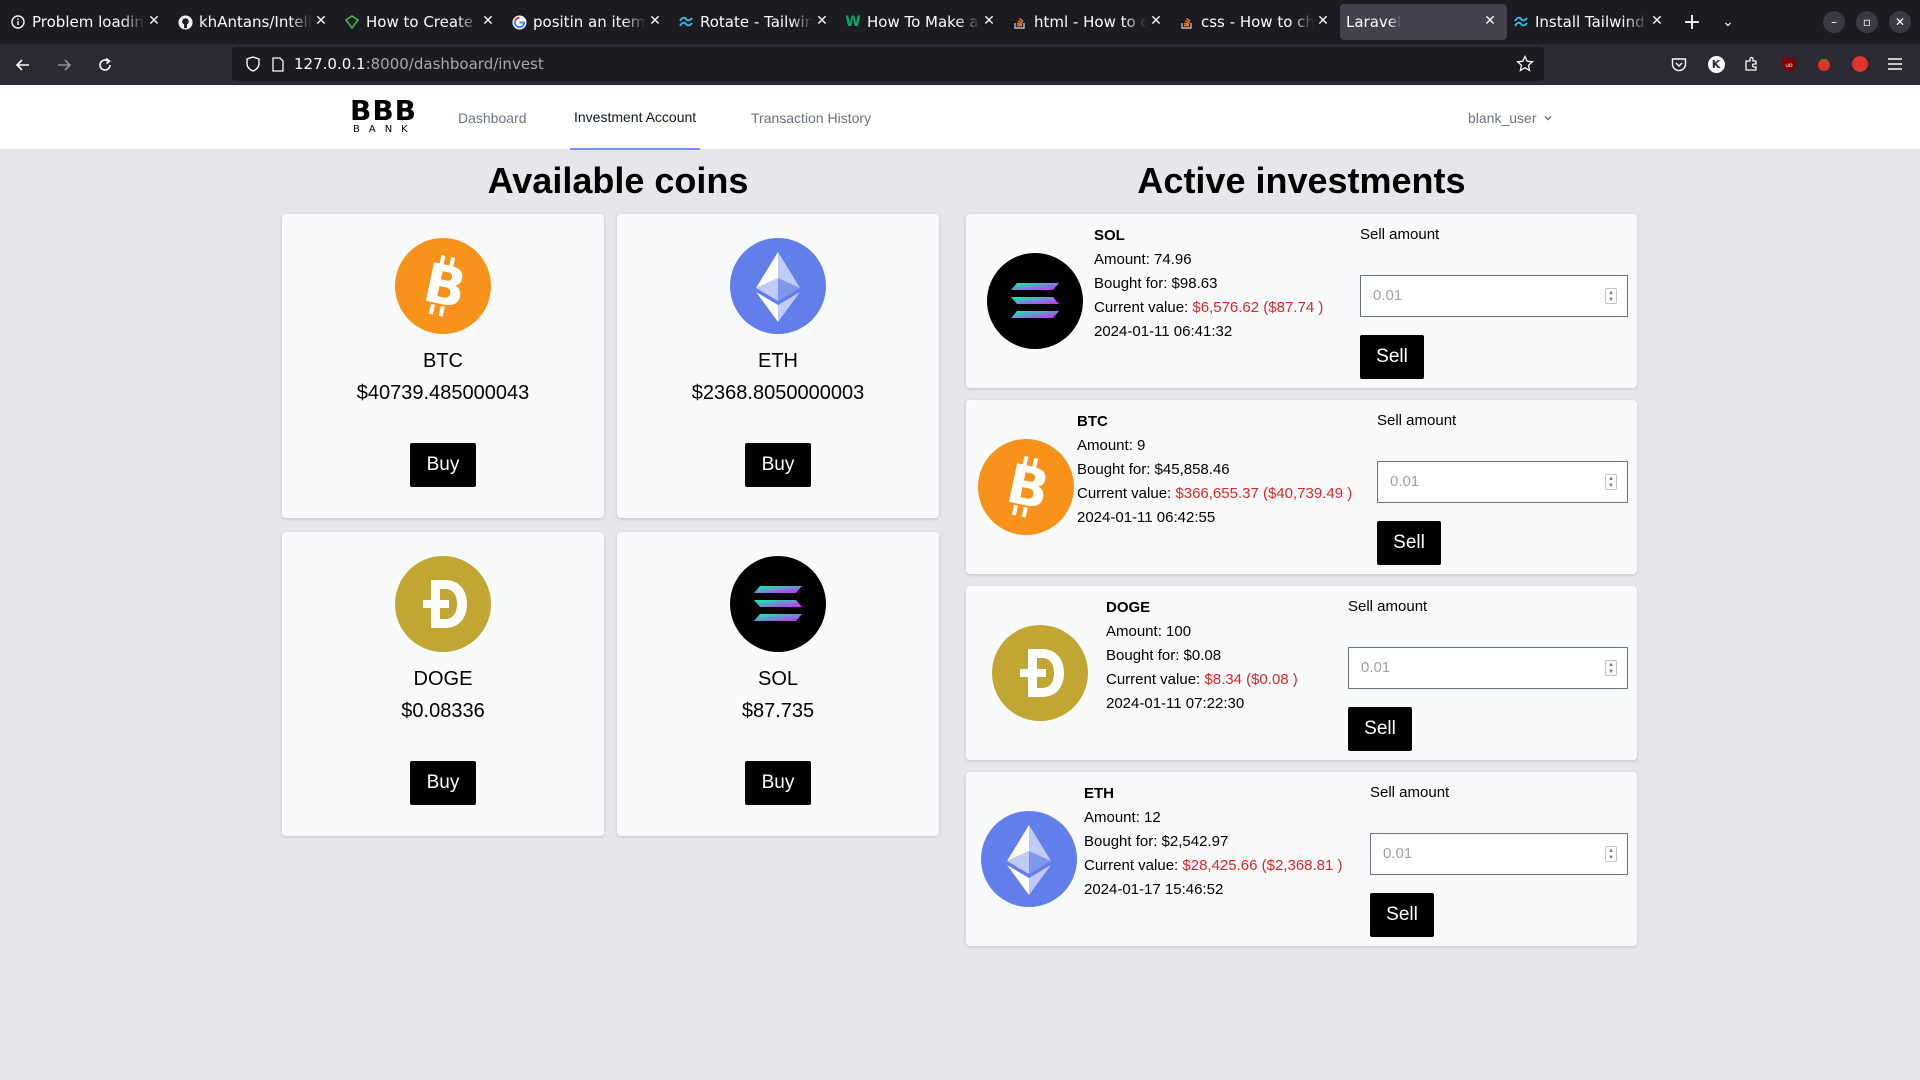 The height and width of the screenshot is (1080, 1920). I want to click on investment-current: Current value: $366,655.37 ($40,739.49 ), so click(1214, 494).